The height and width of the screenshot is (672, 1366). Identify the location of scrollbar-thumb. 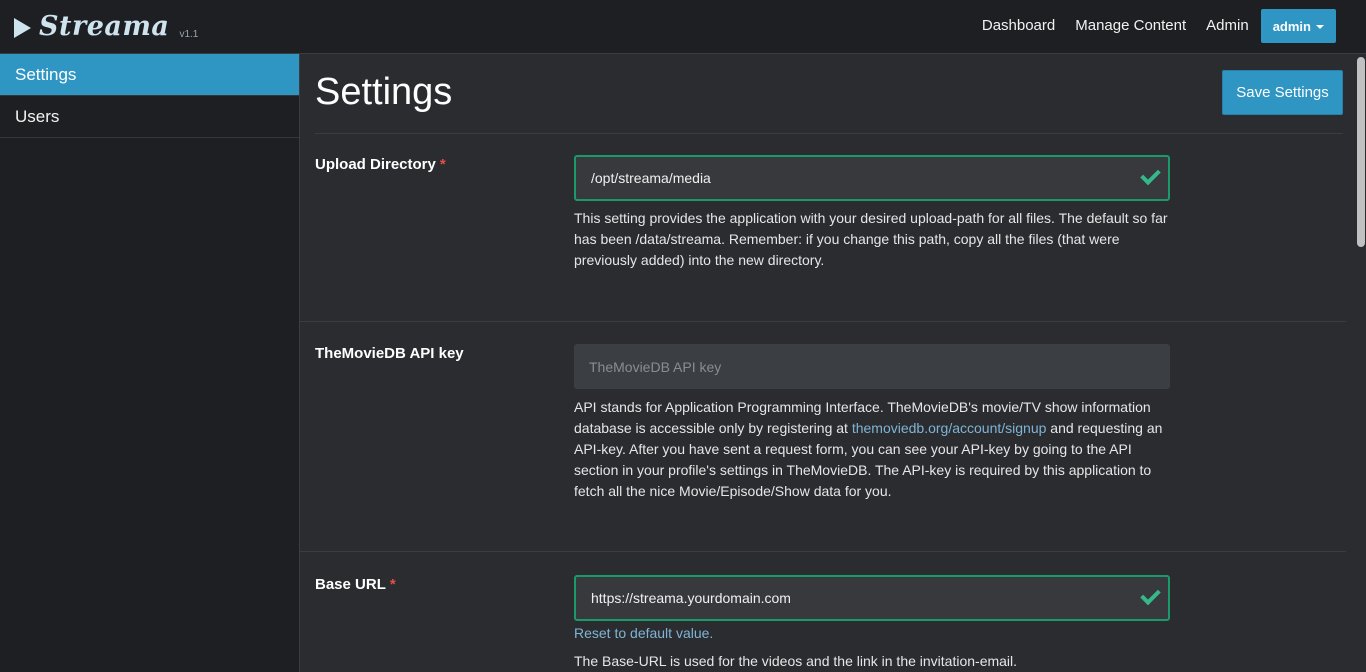
(1361, 152).